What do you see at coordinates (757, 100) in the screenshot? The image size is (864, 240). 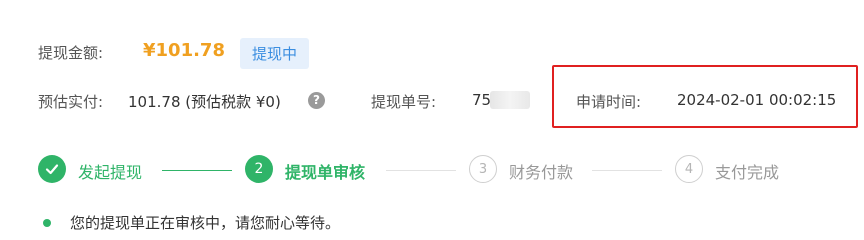 I see `apply-time-value: 2024-02-01 00:02:15` at bounding box center [757, 100].